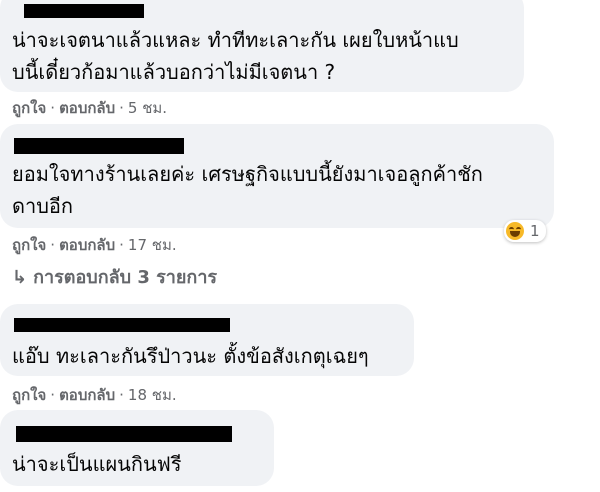 This screenshot has height=492, width=600. Describe the element at coordinates (137, 448) in the screenshot. I see `comment-bubble: น่าจะเป็นแผนกินฟรี` at that location.